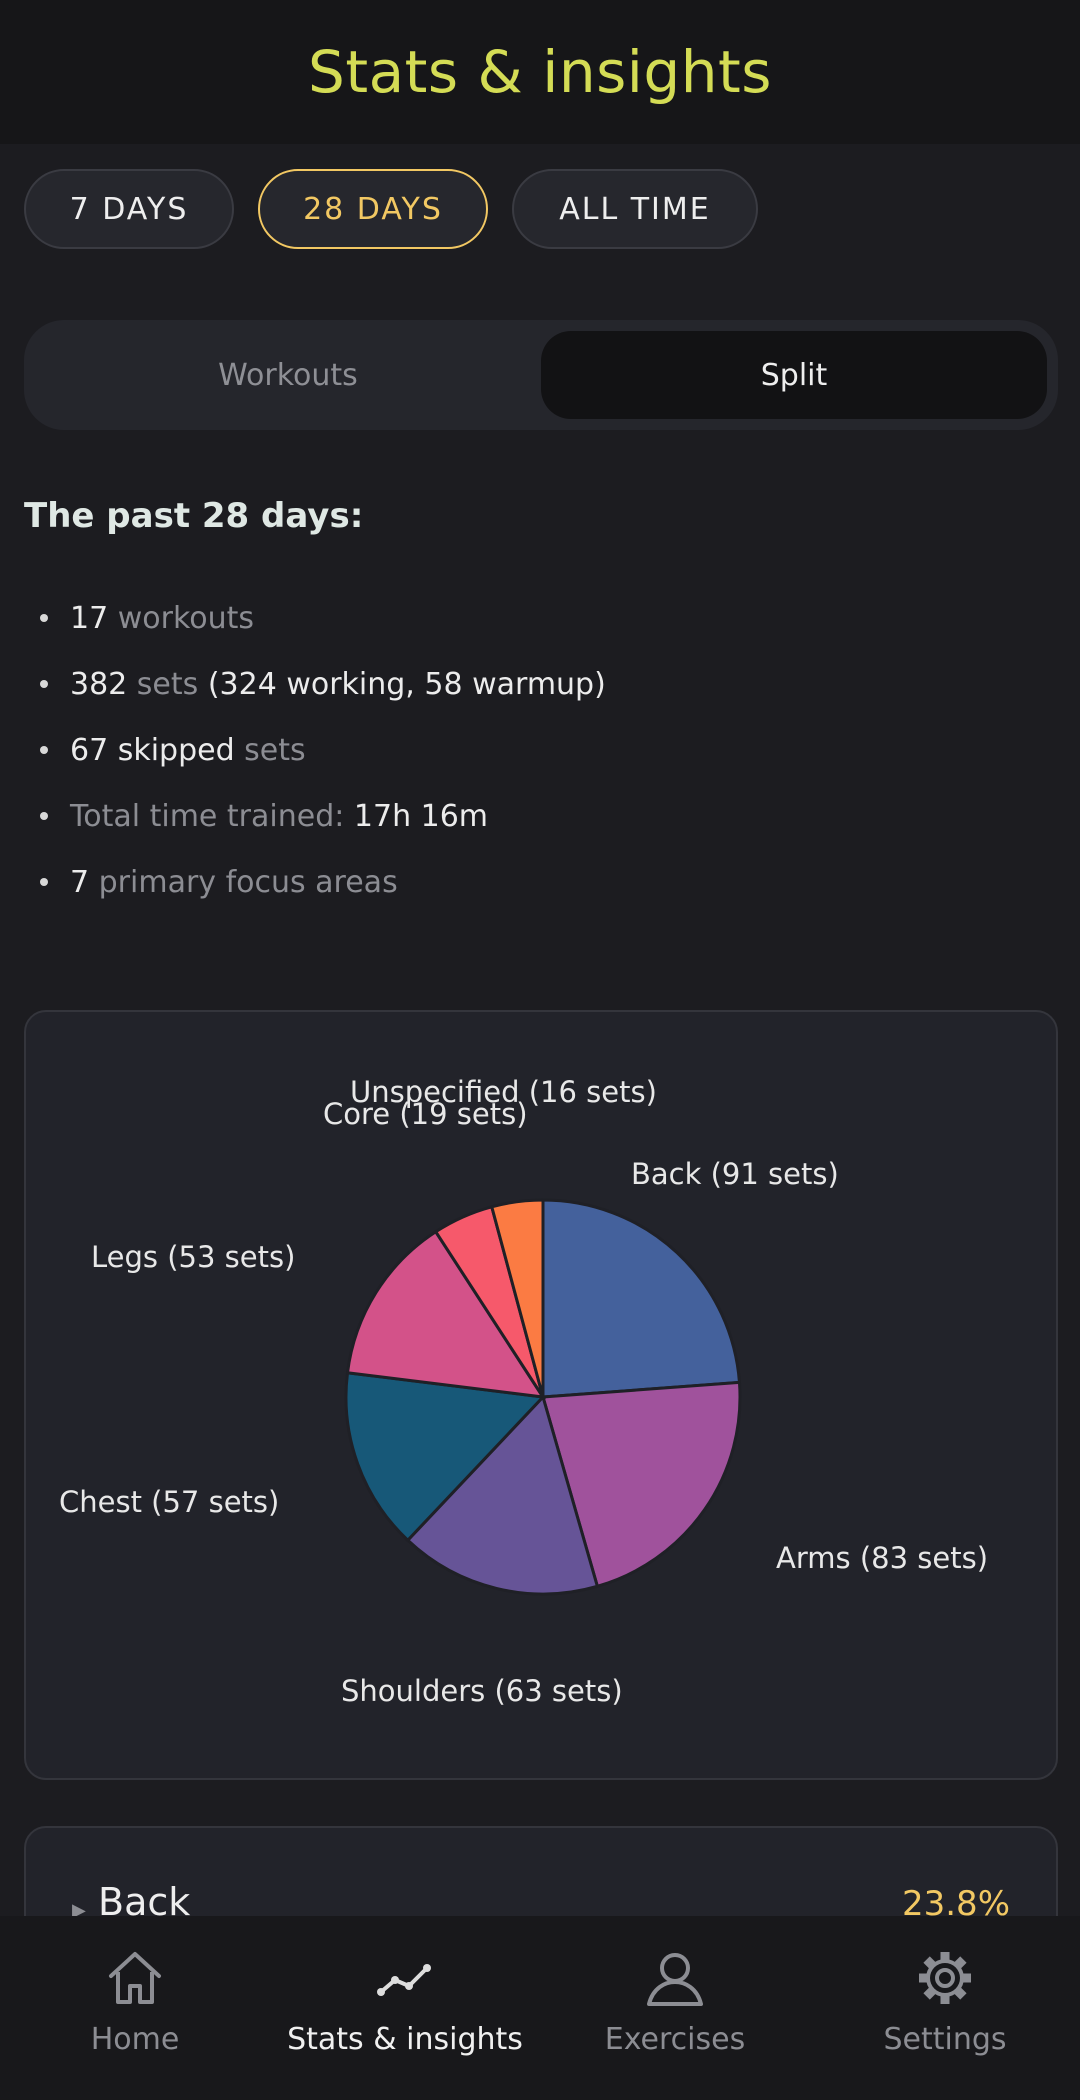 The height and width of the screenshot is (2100, 1080). Describe the element at coordinates (882, 1558) in the screenshot. I see `pie-label-arms: Arms (83 sets)` at that location.